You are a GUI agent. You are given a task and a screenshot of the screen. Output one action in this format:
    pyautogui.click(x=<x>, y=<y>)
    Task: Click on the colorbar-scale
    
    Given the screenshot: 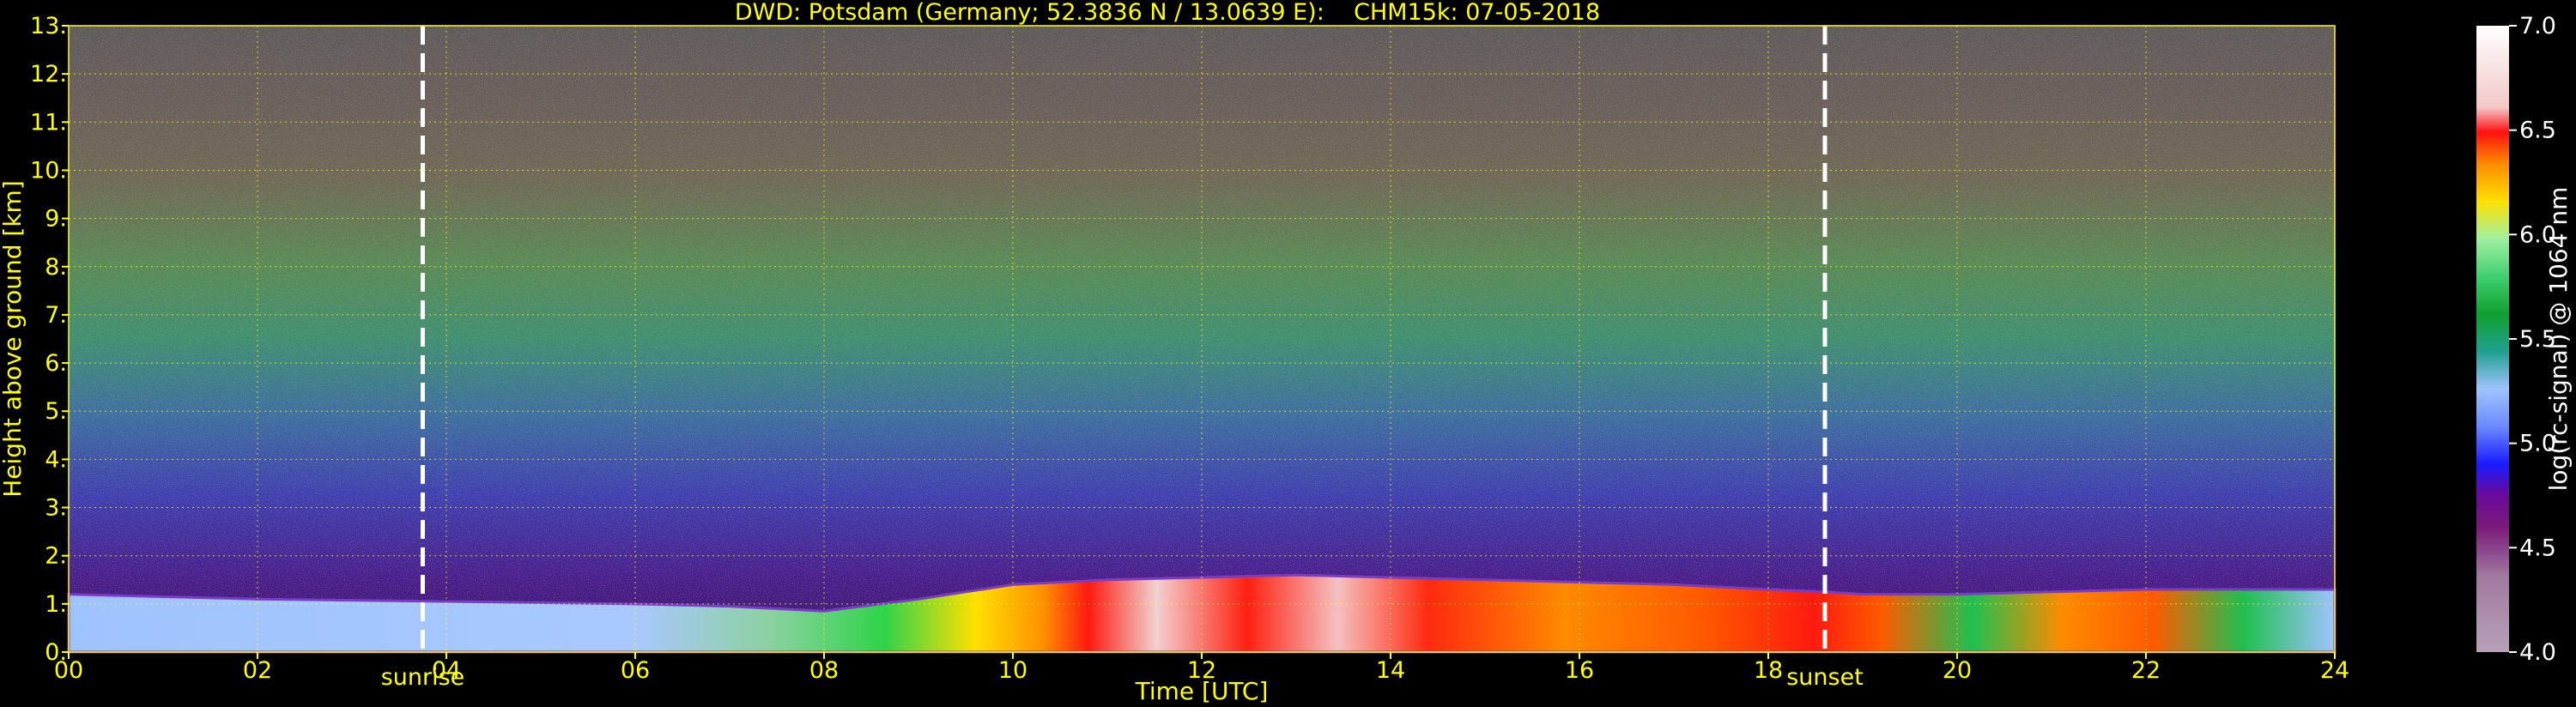 What is the action you would take?
    pyautogui.click(x=2492, y=339)
    